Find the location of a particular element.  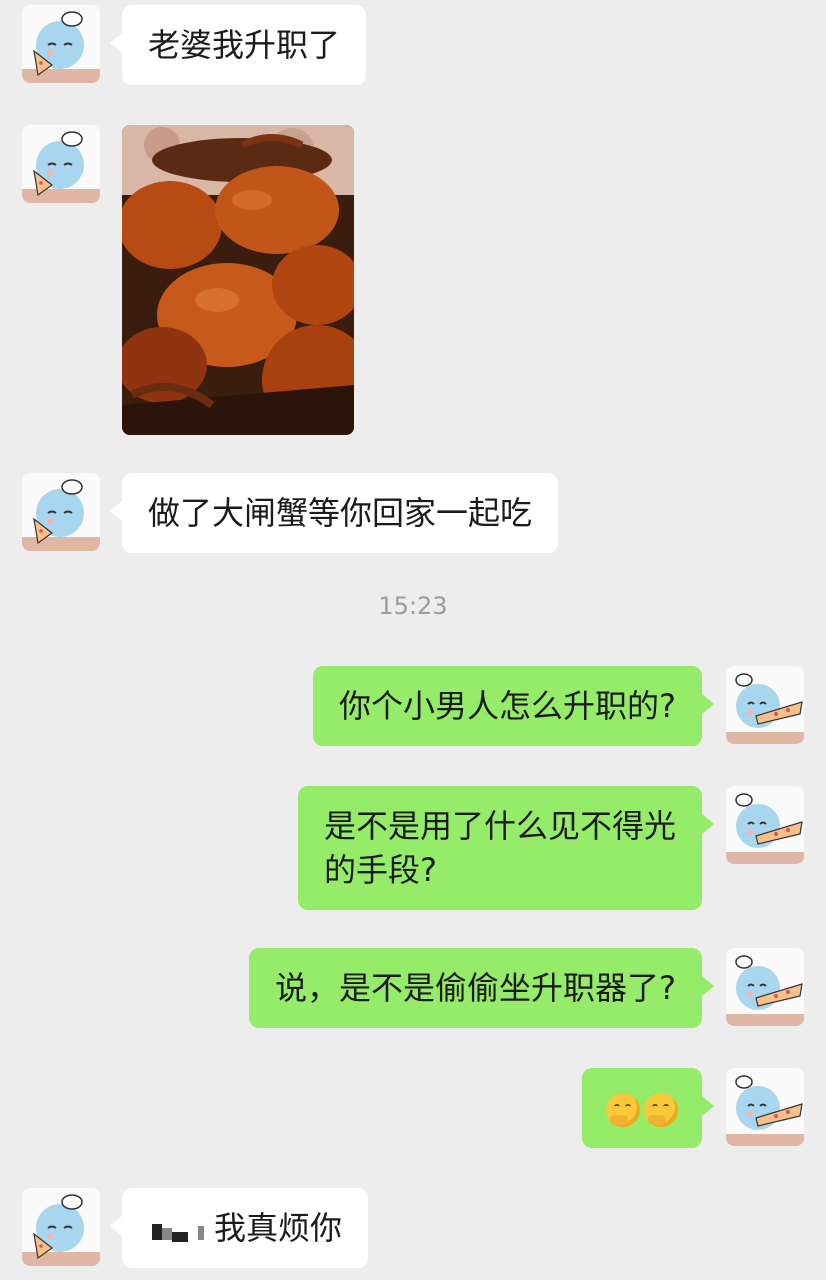

message-text: 说，是不是偷偷坐升职器了? is located at coordinates (475, 988).